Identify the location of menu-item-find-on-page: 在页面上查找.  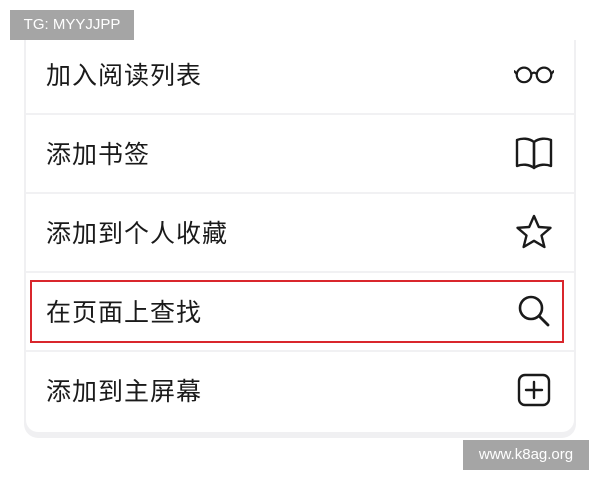
(300, 311).